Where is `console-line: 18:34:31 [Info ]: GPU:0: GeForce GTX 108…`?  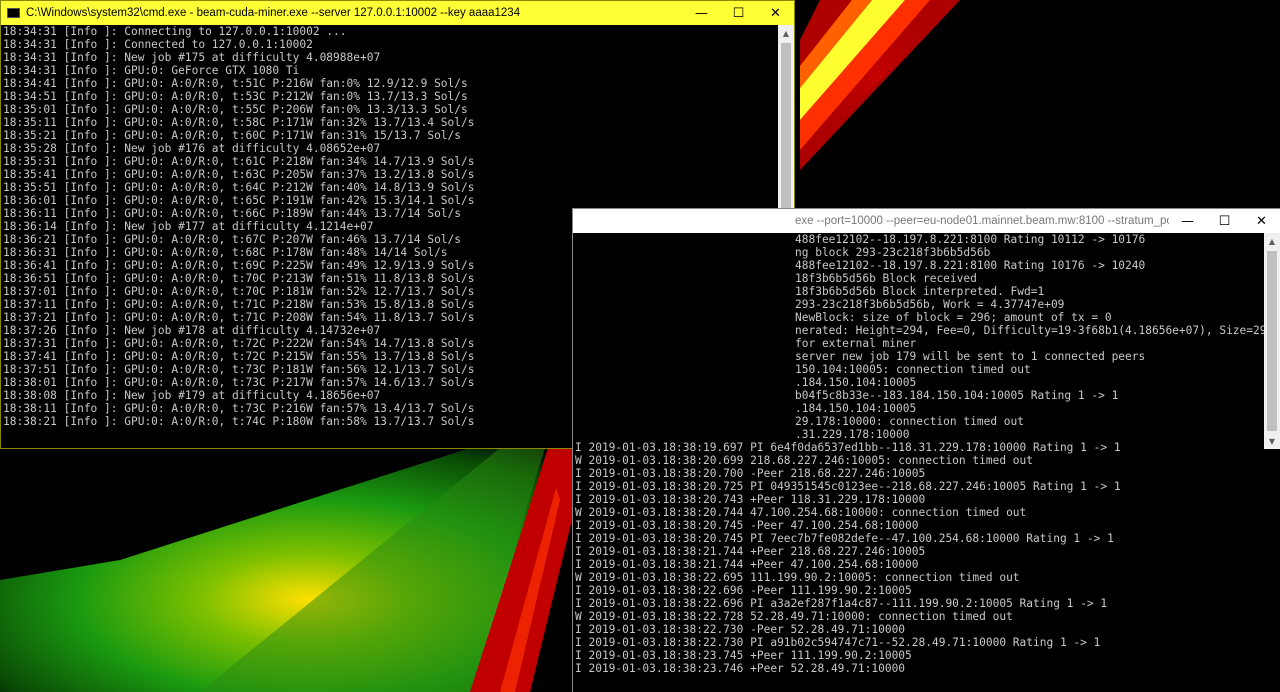
console-line: 18:34:31 [Info ]: GPU:0: GeForce GTX 108… is located at coordinates (151, 70).